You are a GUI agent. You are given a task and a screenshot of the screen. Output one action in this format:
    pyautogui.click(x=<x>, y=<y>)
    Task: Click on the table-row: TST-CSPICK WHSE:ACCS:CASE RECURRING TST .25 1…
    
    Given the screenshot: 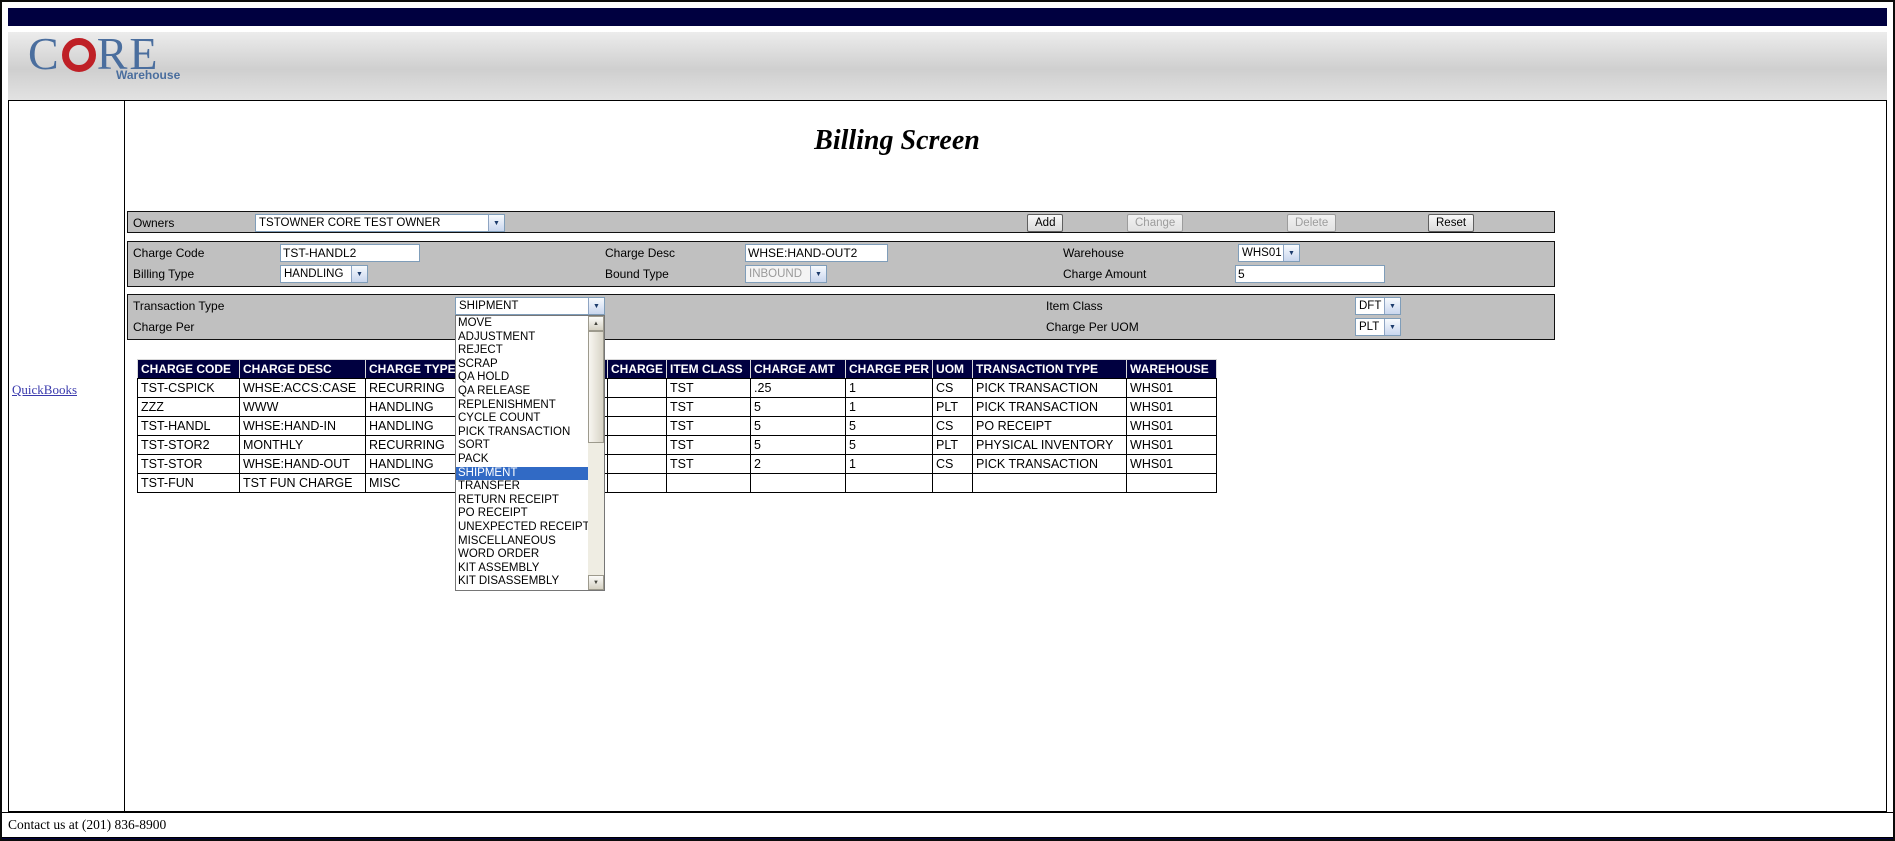 What is the action you would take?
    pyautogui.click(x=677, y=388)
    